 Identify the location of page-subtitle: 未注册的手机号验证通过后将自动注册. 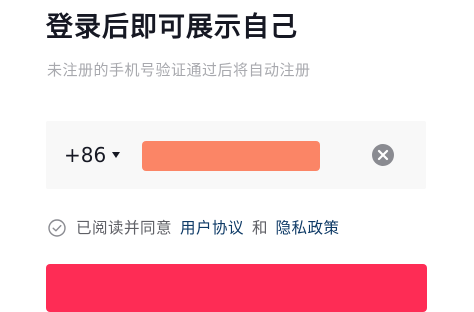
(179, 70).